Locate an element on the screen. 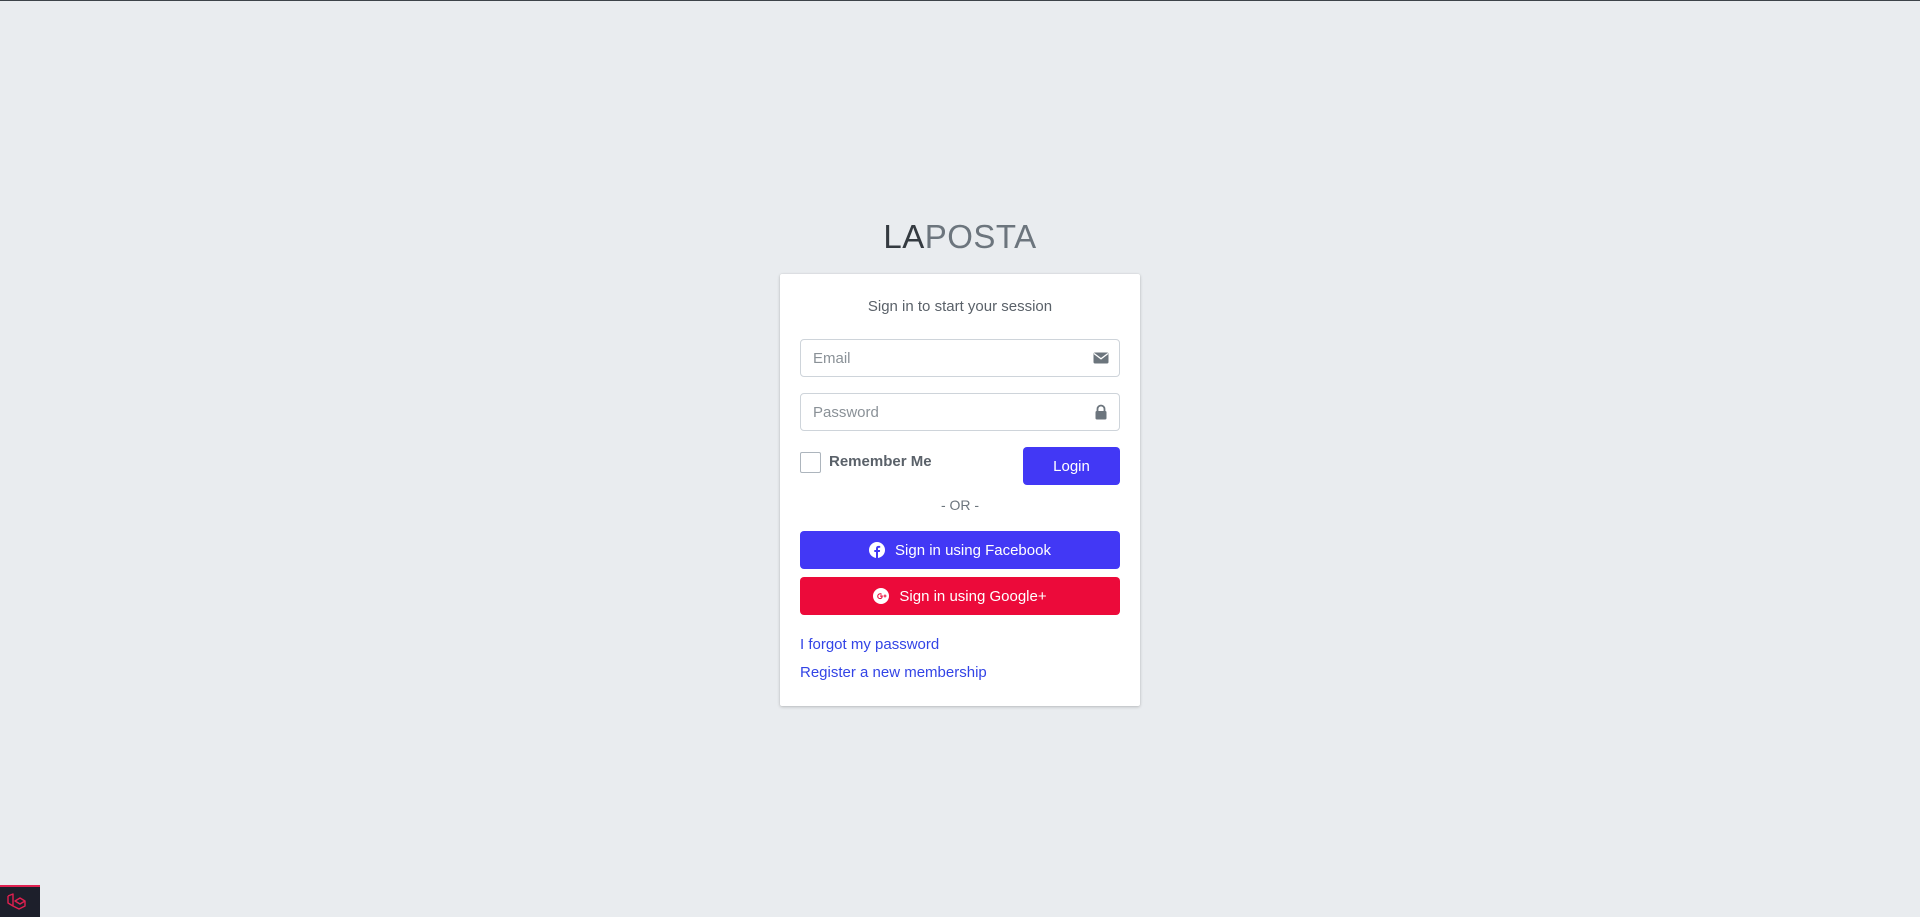 The width and height of the screenshot is (1920, 917). email-field-group is located at coordinates (960, 358).